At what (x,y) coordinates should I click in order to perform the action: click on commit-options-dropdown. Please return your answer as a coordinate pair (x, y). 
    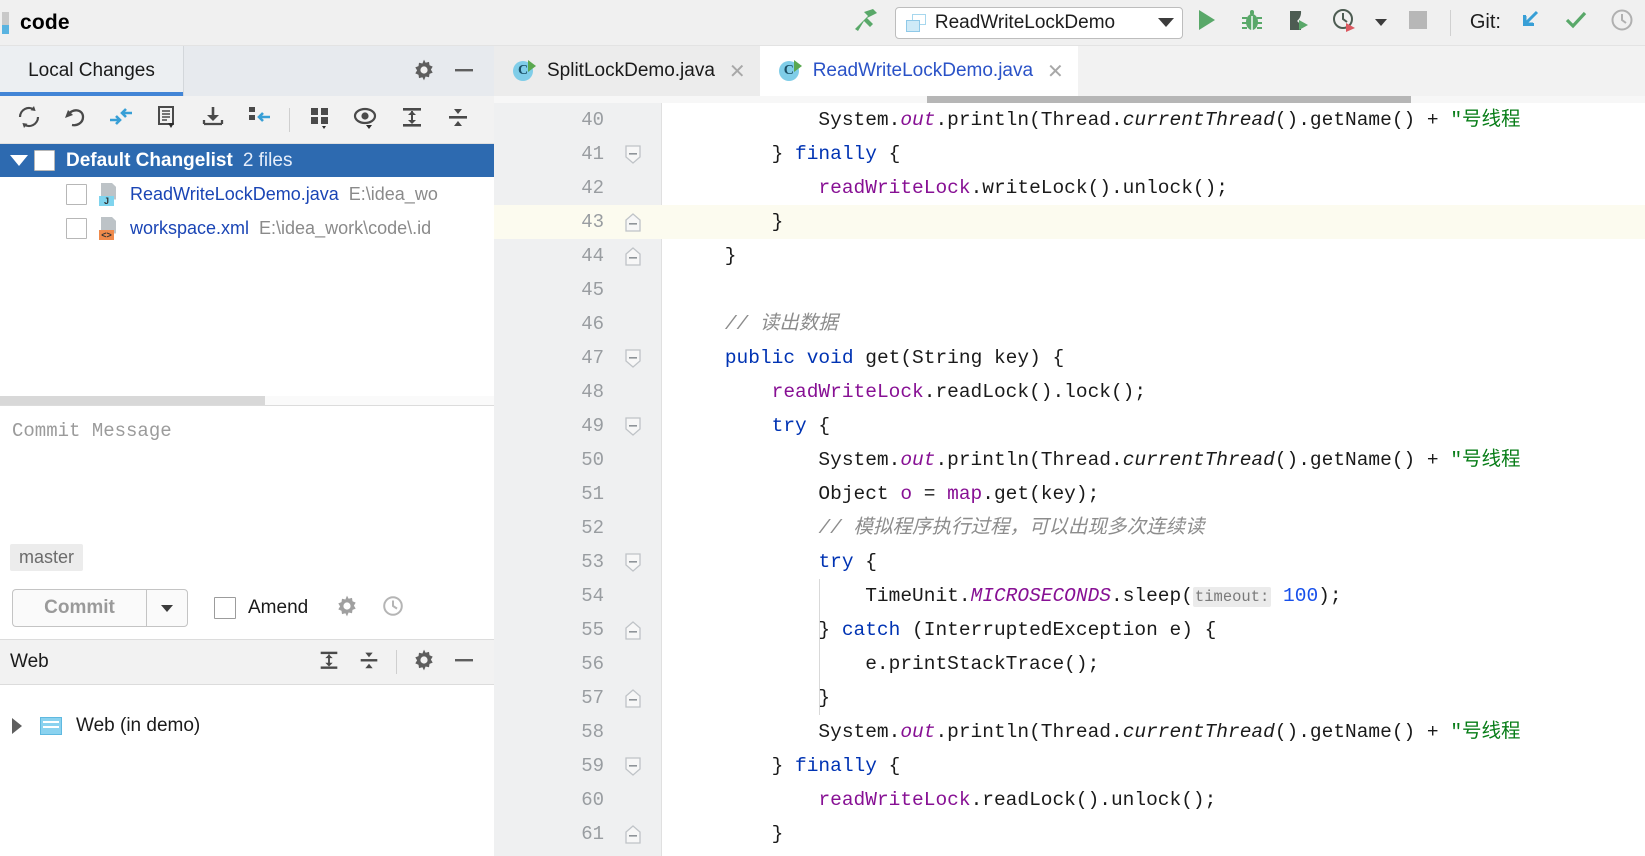
    Looking at the image, I should click on (167, 608).